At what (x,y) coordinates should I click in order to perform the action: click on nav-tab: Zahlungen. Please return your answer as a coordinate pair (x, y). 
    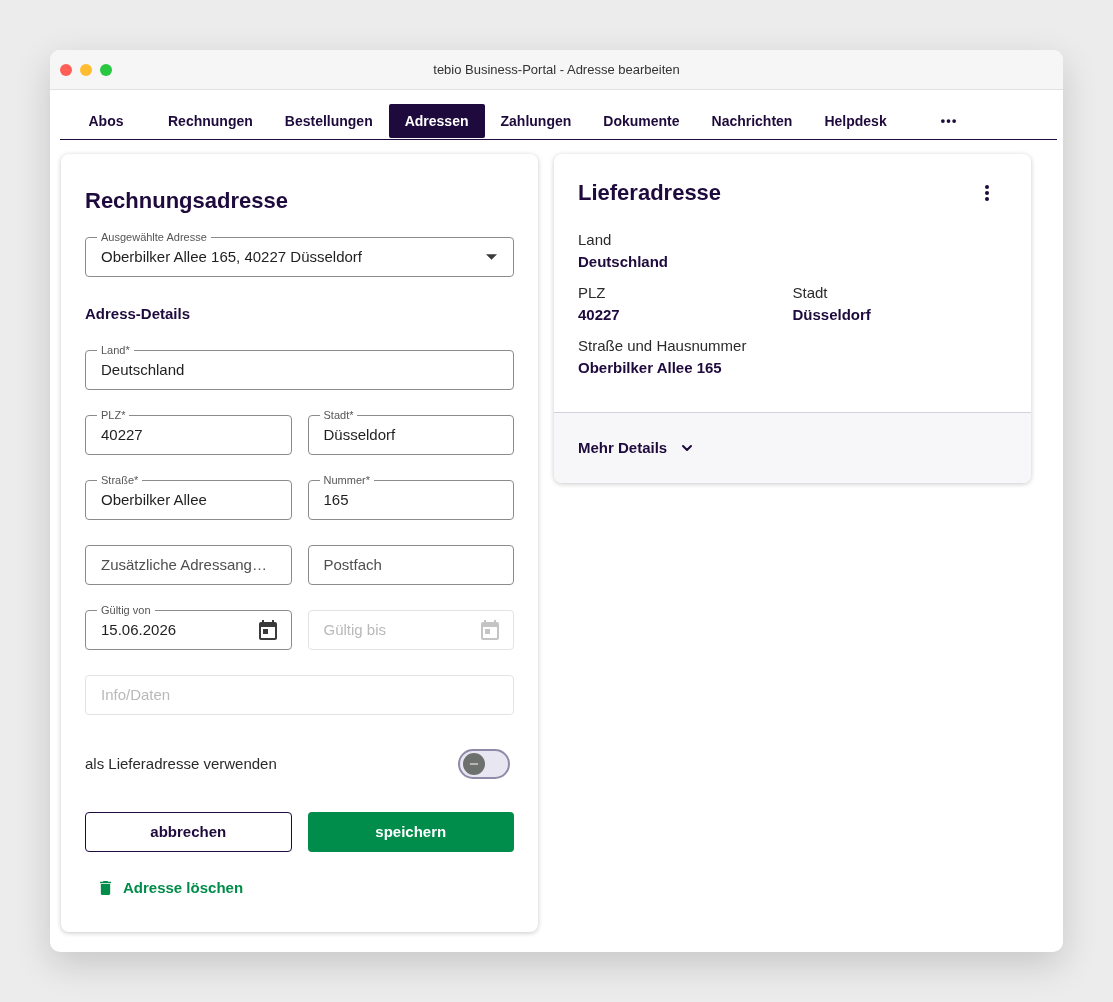
    Looking at the image, I should click on (536, 121).